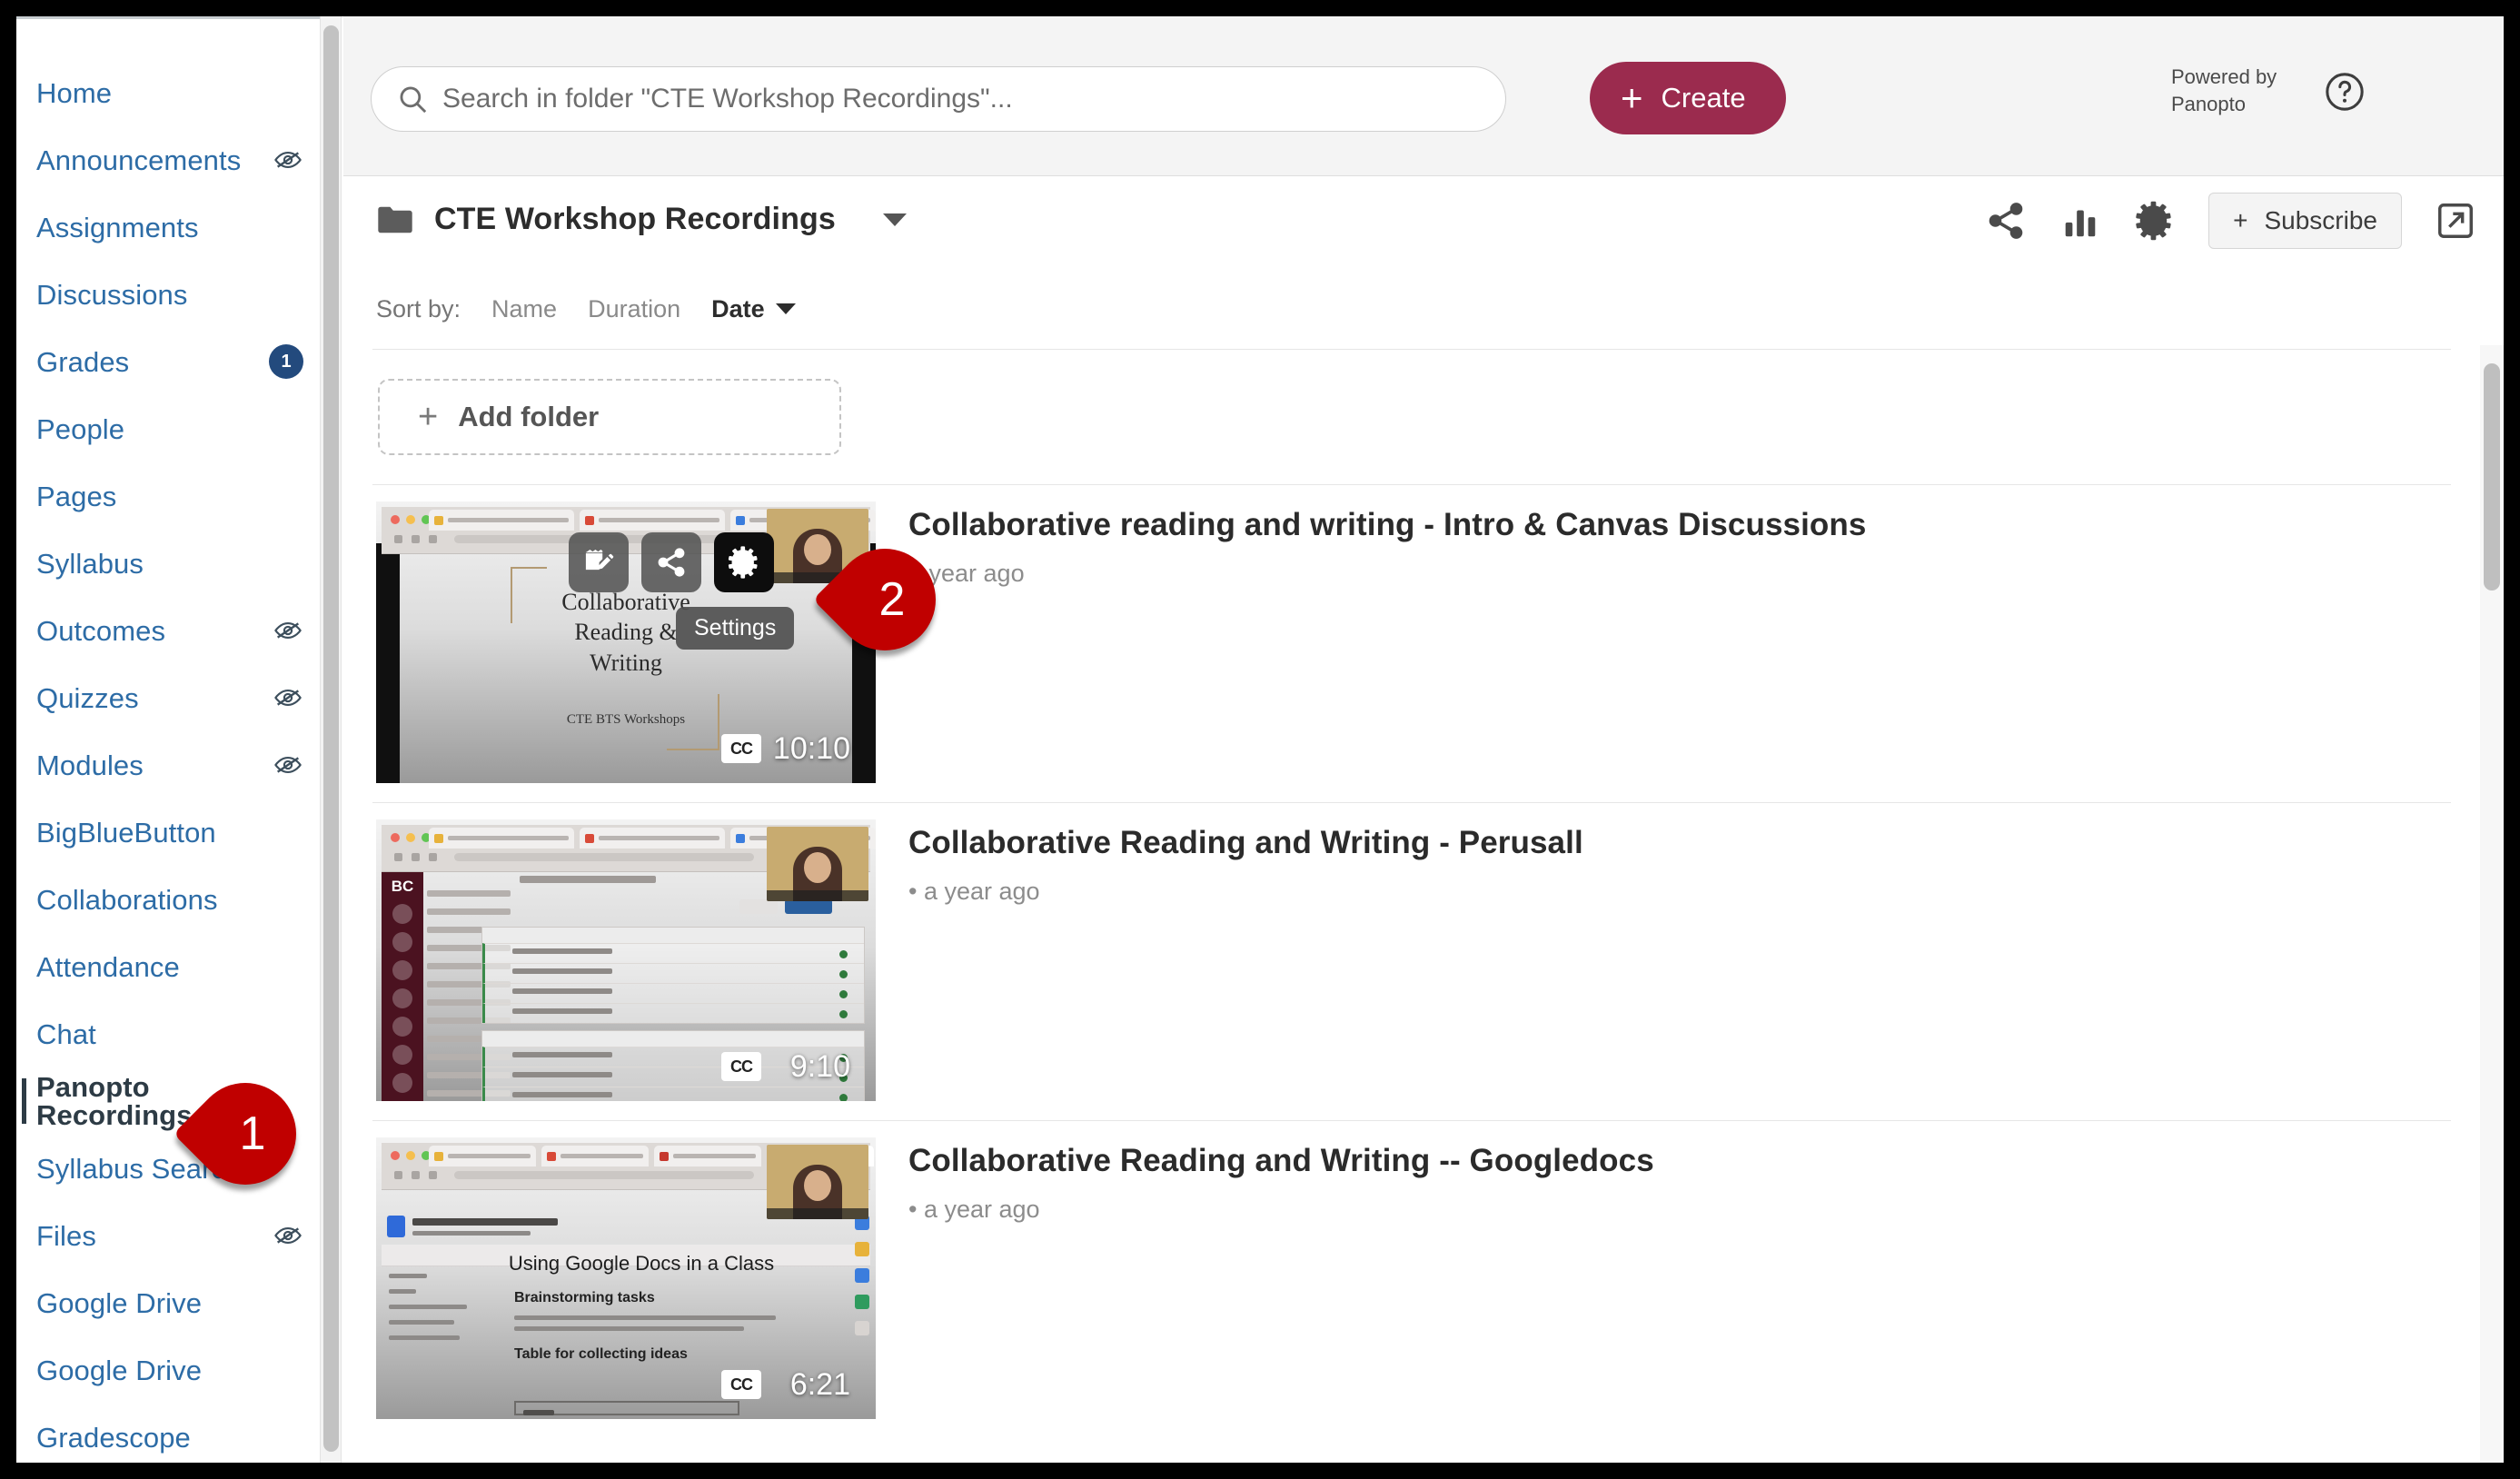 The image size is (2520, 1479). I want to click on sidebar-item-label: BigBlueButton, so click(126, 832).